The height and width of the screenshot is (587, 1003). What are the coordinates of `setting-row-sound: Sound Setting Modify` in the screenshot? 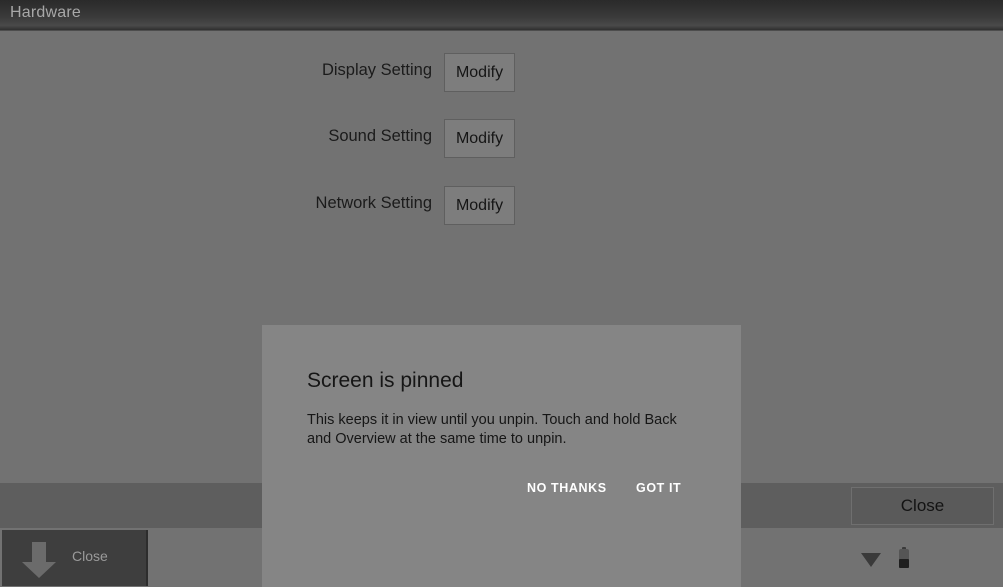 It's located at (501, 139).